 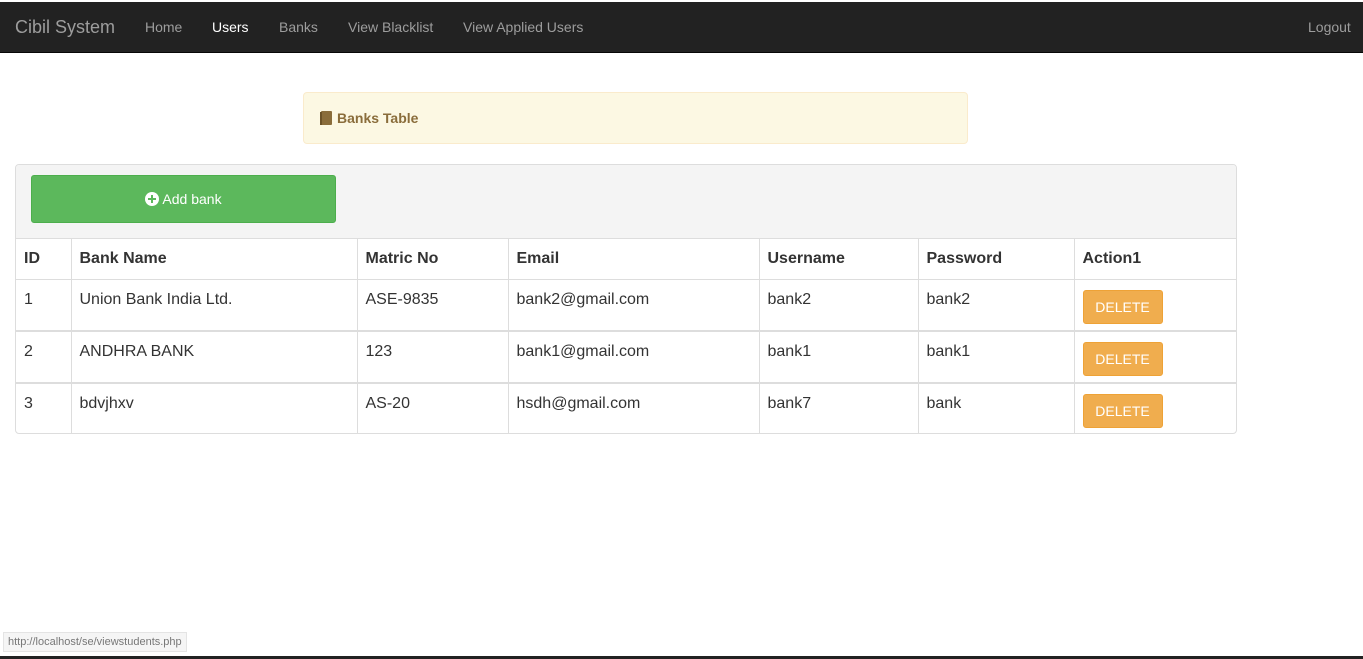 What do you see at coordinates (634, 408) in the screenshot?
I see `cell-email: hsdh@gmail.com` at bounding box center [634, 408].